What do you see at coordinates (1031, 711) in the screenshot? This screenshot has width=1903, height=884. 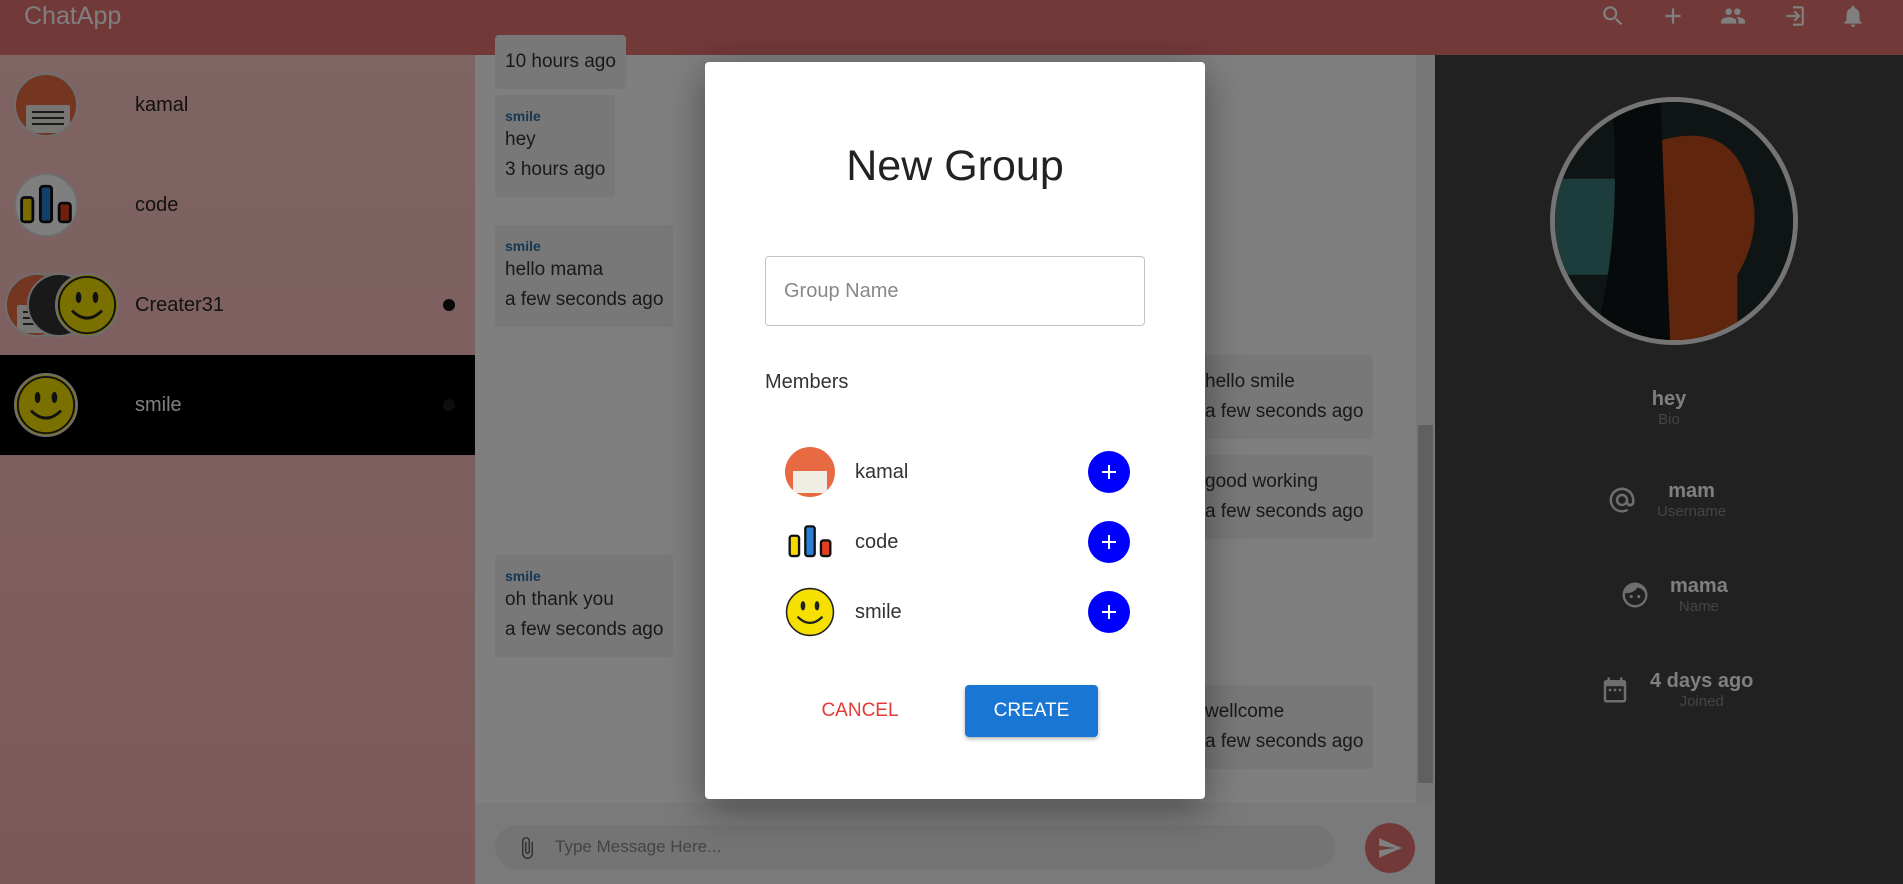 I see `create-button: CREATE` at bounding box center [1031, 711].